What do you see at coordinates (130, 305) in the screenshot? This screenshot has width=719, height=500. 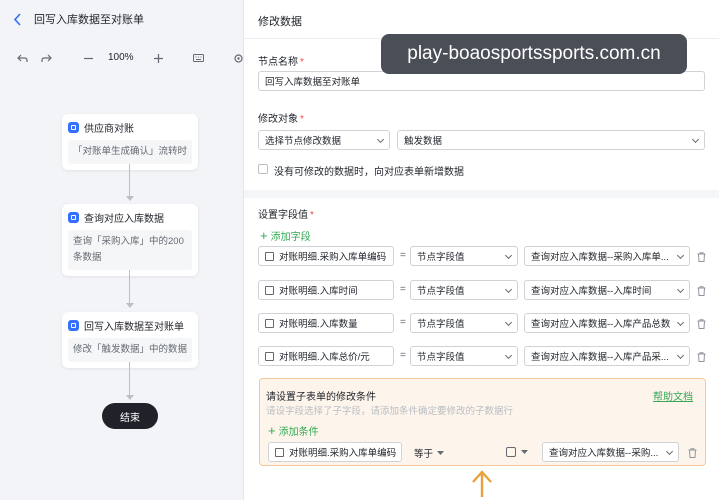 I see `connector-arrow` at bounding box center [130, 305].